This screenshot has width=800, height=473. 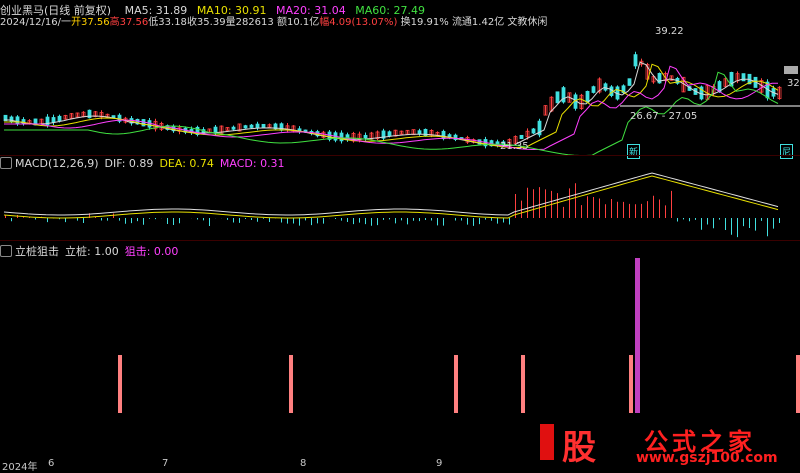 I want to click on info-volume: 量282613, so click(x=249, y=22).